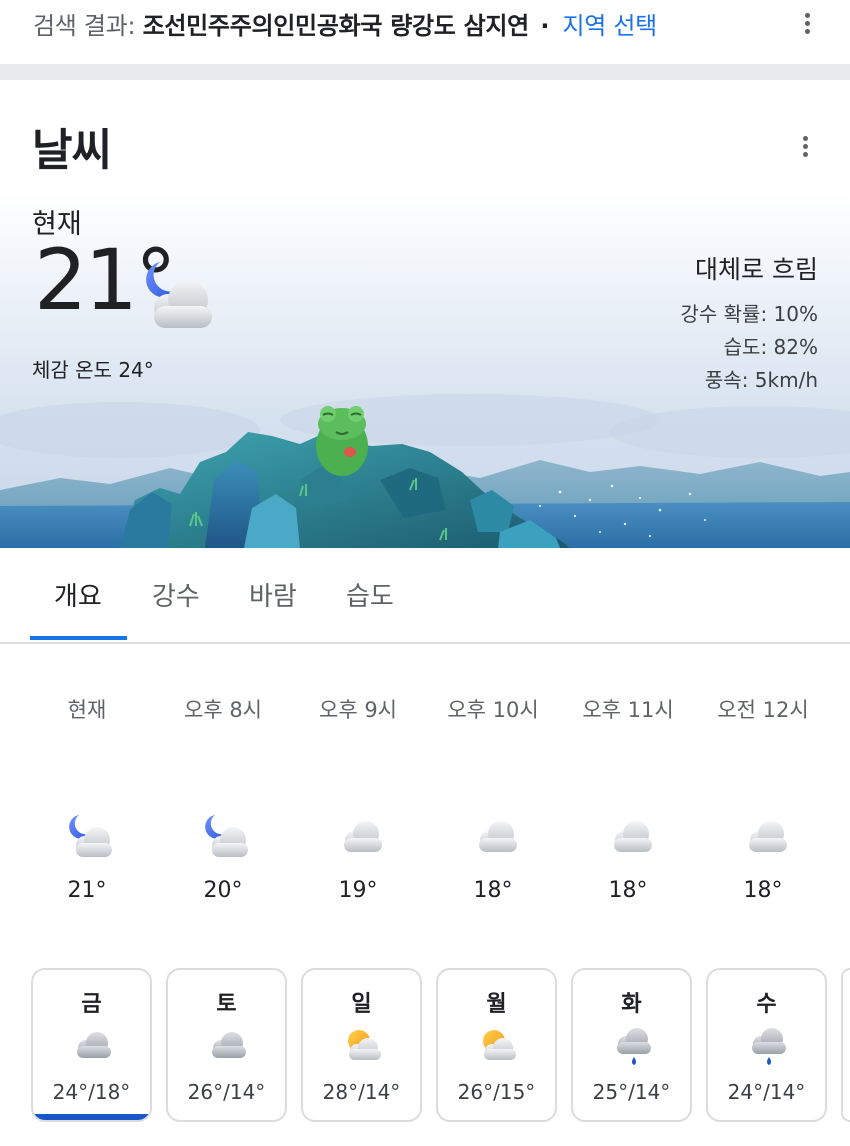 Image resolution: width=850 pixels, height=1146 pixels. What do you see at coordinates (807, 25) in the screenshot?
I see `more-options-icon` at bounding box center [807, 25].